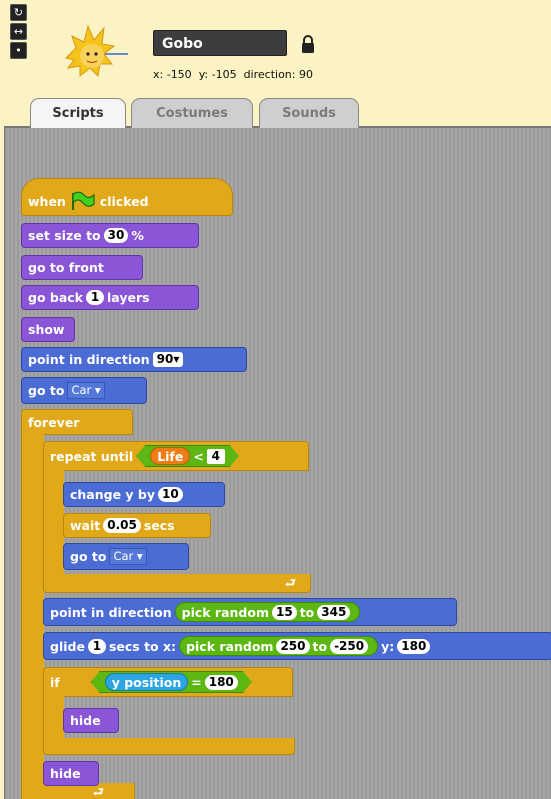  What do you see at coordinates (220, 43) in the screenshot?
I see `sprite-name-field: Gobo` at bounding box center [220, 43].